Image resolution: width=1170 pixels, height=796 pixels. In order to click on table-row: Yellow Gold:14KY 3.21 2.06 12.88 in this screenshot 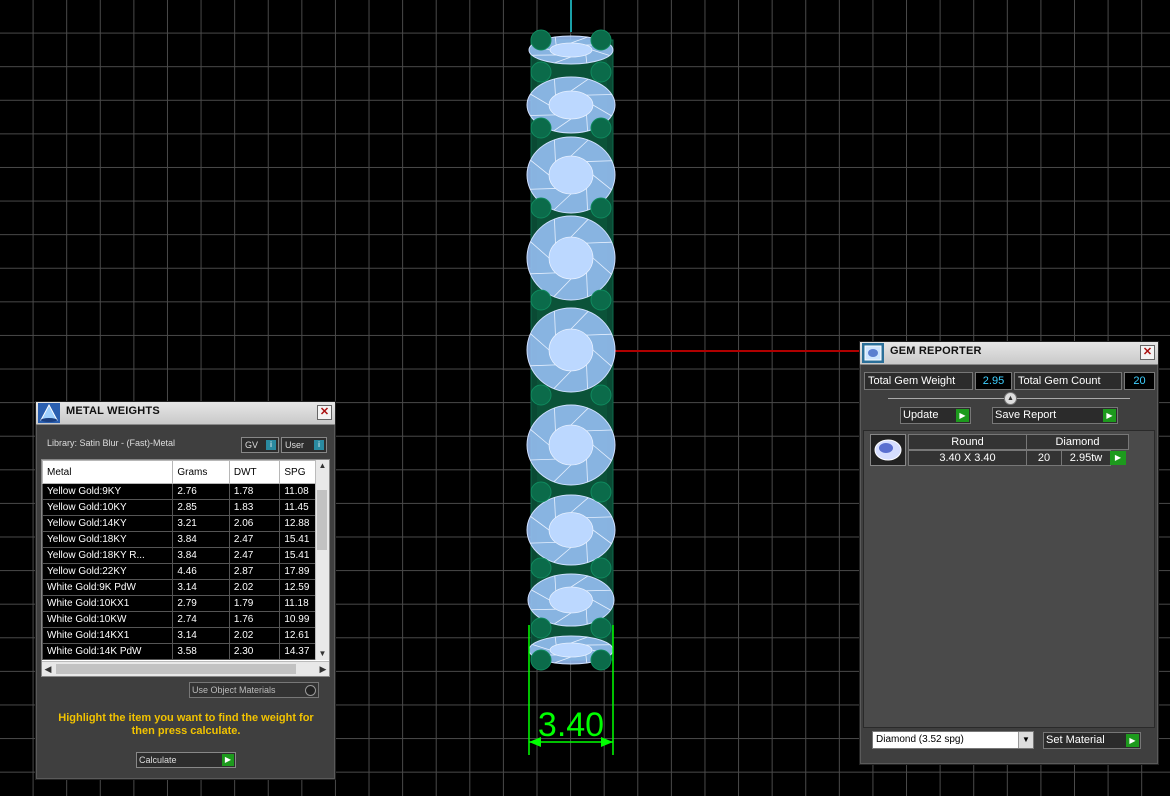, I will do `click(185, 523)`.